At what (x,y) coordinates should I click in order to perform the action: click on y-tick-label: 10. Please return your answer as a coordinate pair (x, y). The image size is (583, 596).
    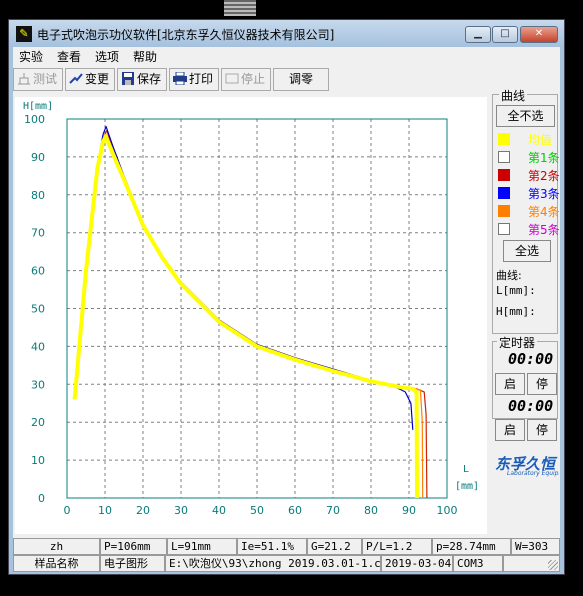
    Looking at the image, I should click on (38, 460).